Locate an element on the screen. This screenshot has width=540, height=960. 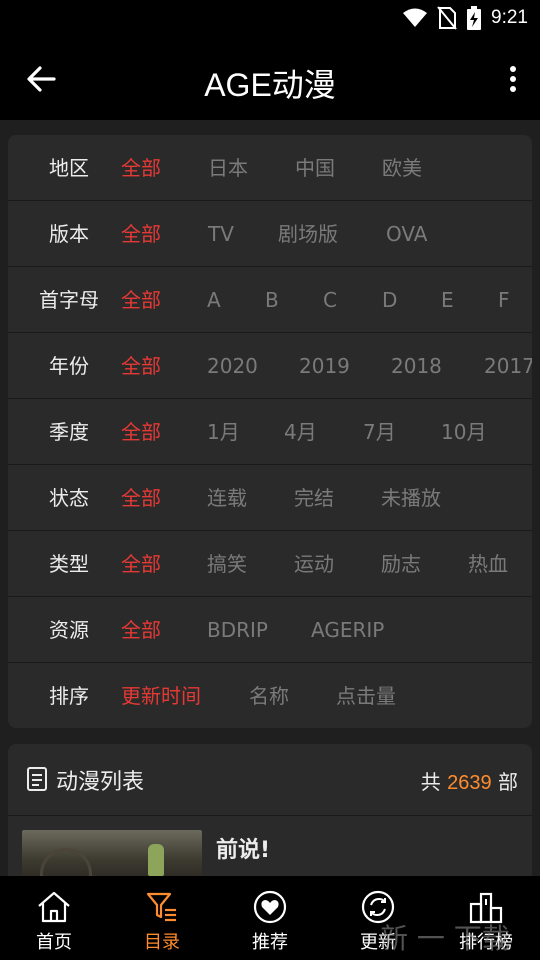
filter-option: 7月 is located at coordinates (379, 432).